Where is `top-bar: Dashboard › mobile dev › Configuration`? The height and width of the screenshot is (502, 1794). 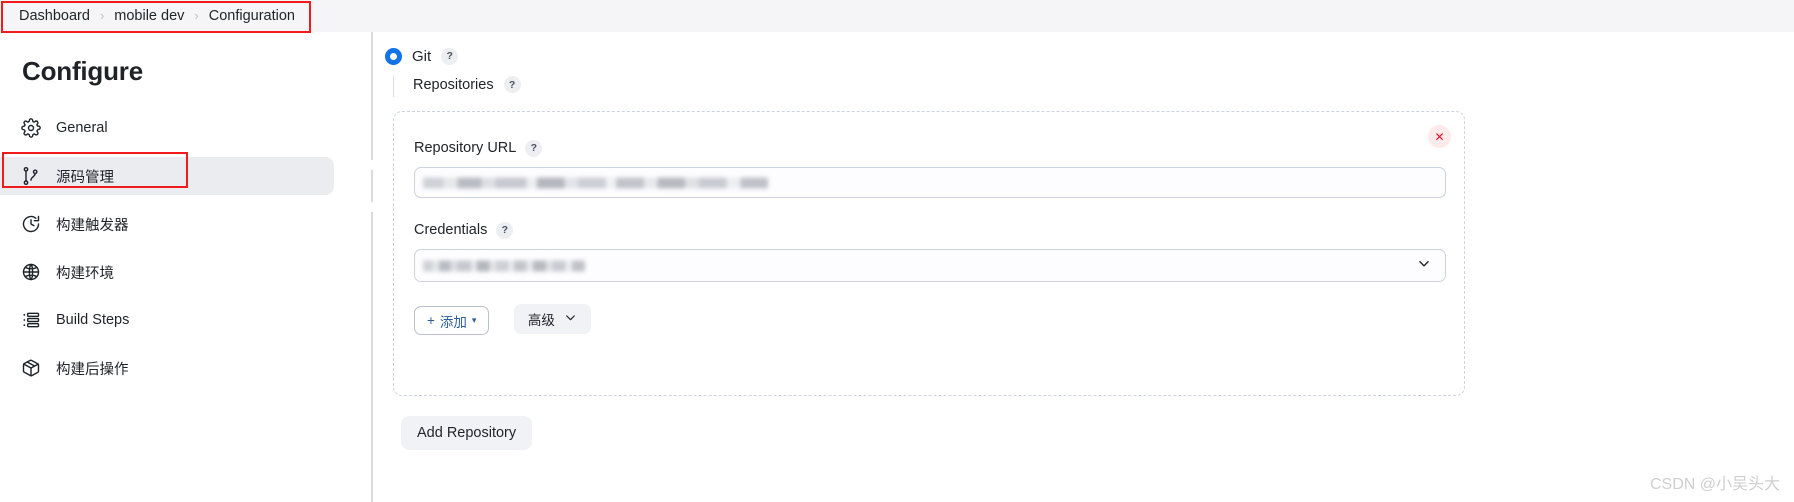 top-bar: Dashboard › mobile dev › Configuration is located at coordinates (897, 16).